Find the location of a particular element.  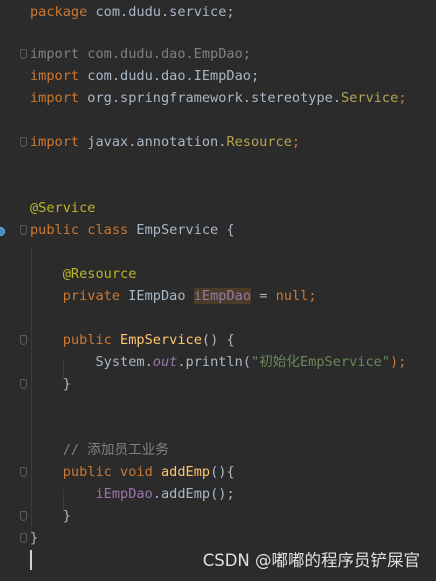

method-call: .println( is located at coordinates (214, 362).